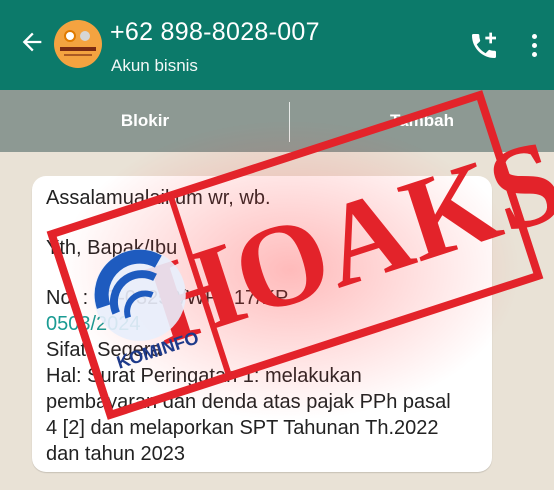 The image size is (554, 490). Describe the element at coordinates (422, 121) in the screenshot. I see `add-contact-button: Tambah` at that location.